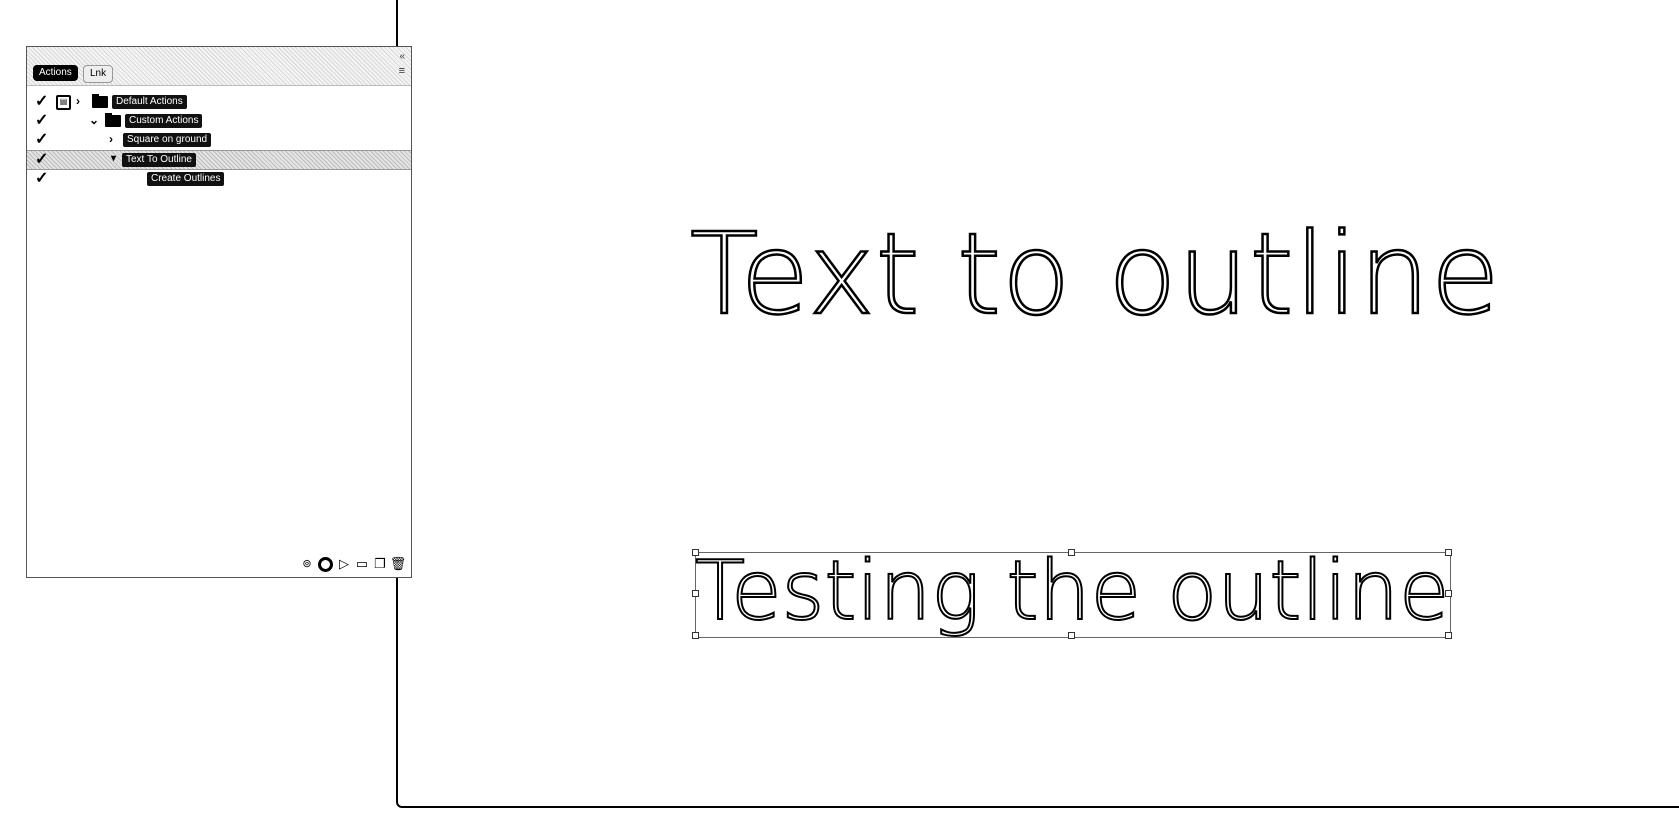 Image resolution: width=1679 pixels, height=820 pixels. Describe the element at coordinates (362, 564) in the screenshot. I see `new-set-icon: ▭` at that location.